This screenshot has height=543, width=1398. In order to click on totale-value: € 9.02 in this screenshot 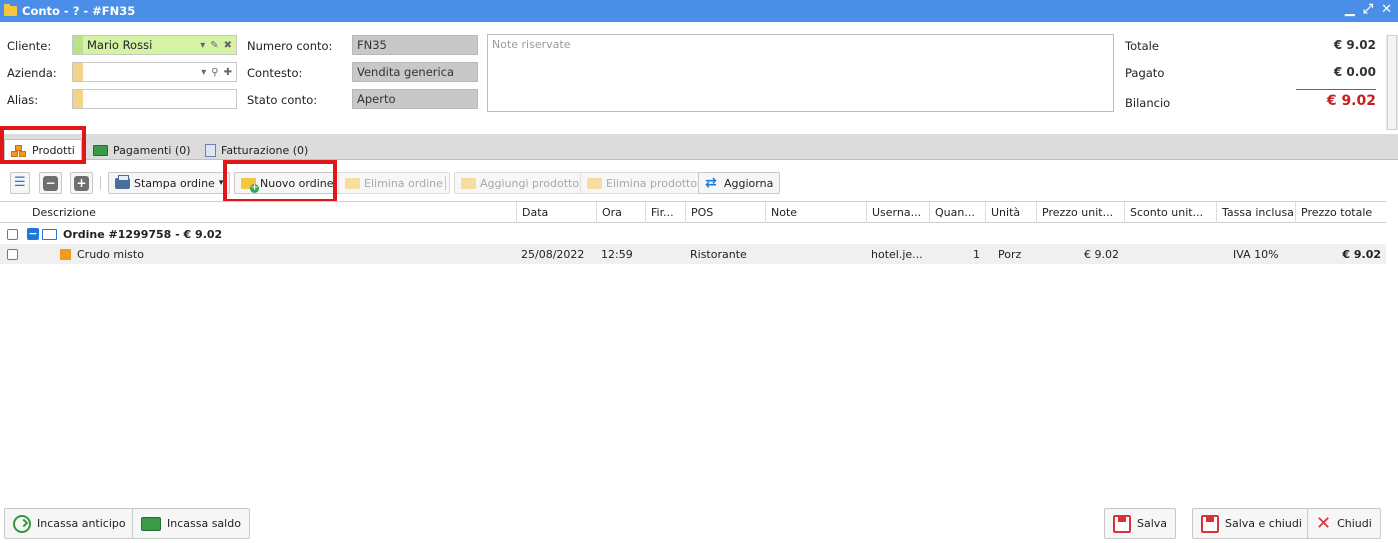, I will do `click(1354, 45)`.